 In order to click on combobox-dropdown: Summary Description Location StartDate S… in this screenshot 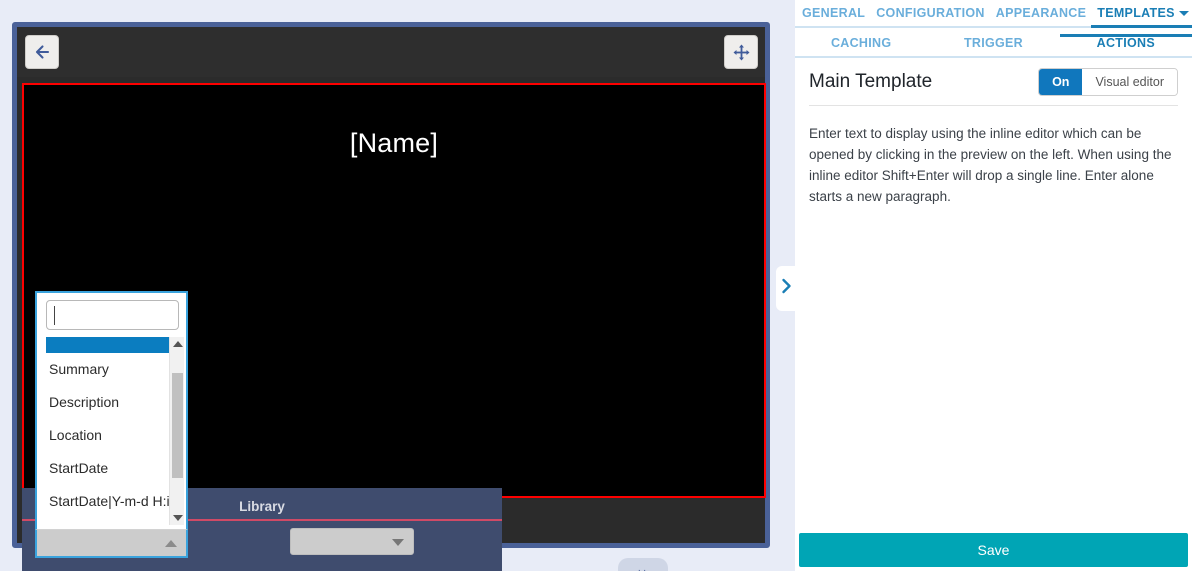, I will do `click(111, 410)`.